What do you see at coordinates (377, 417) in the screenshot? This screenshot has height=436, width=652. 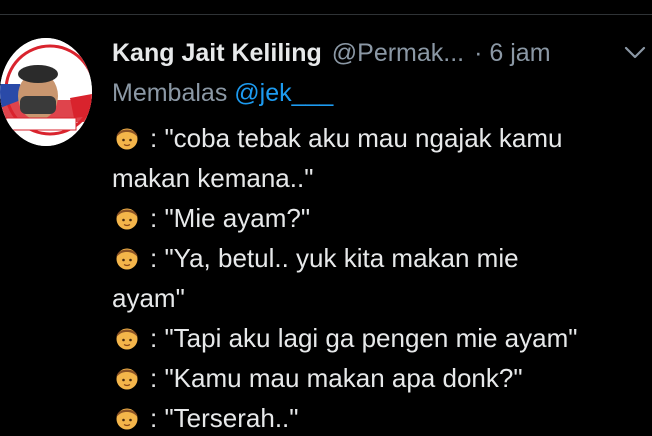 I see `tweet-line: : "Terserah.."` at bounding box center [377, 417].